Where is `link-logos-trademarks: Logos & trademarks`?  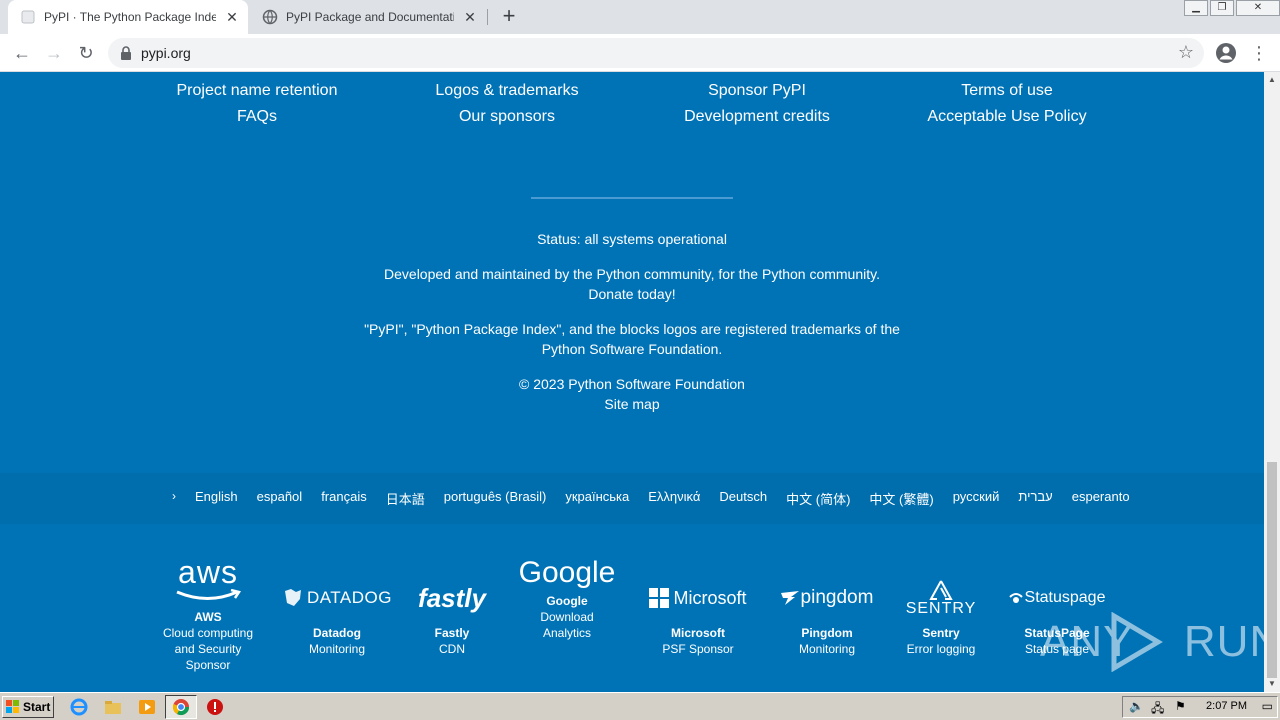
link-logos-trademarks: Logos & trademarks is located at coordinates (507, 91).